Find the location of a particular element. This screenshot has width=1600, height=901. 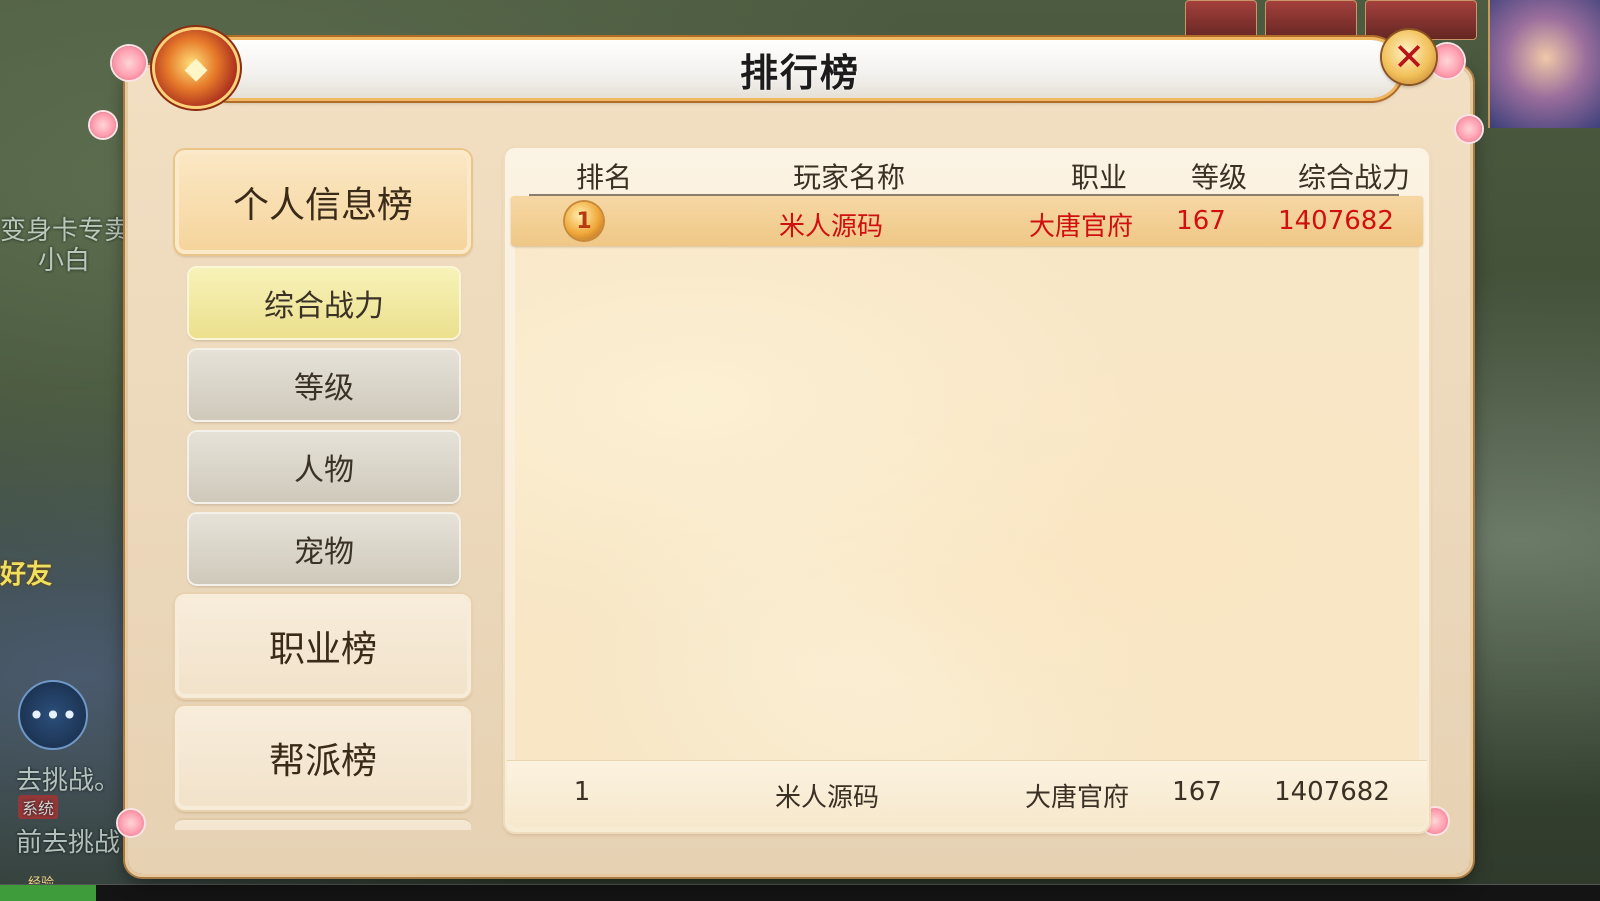

category-guild: 帮派榜 is located at coordinates (323, 758).